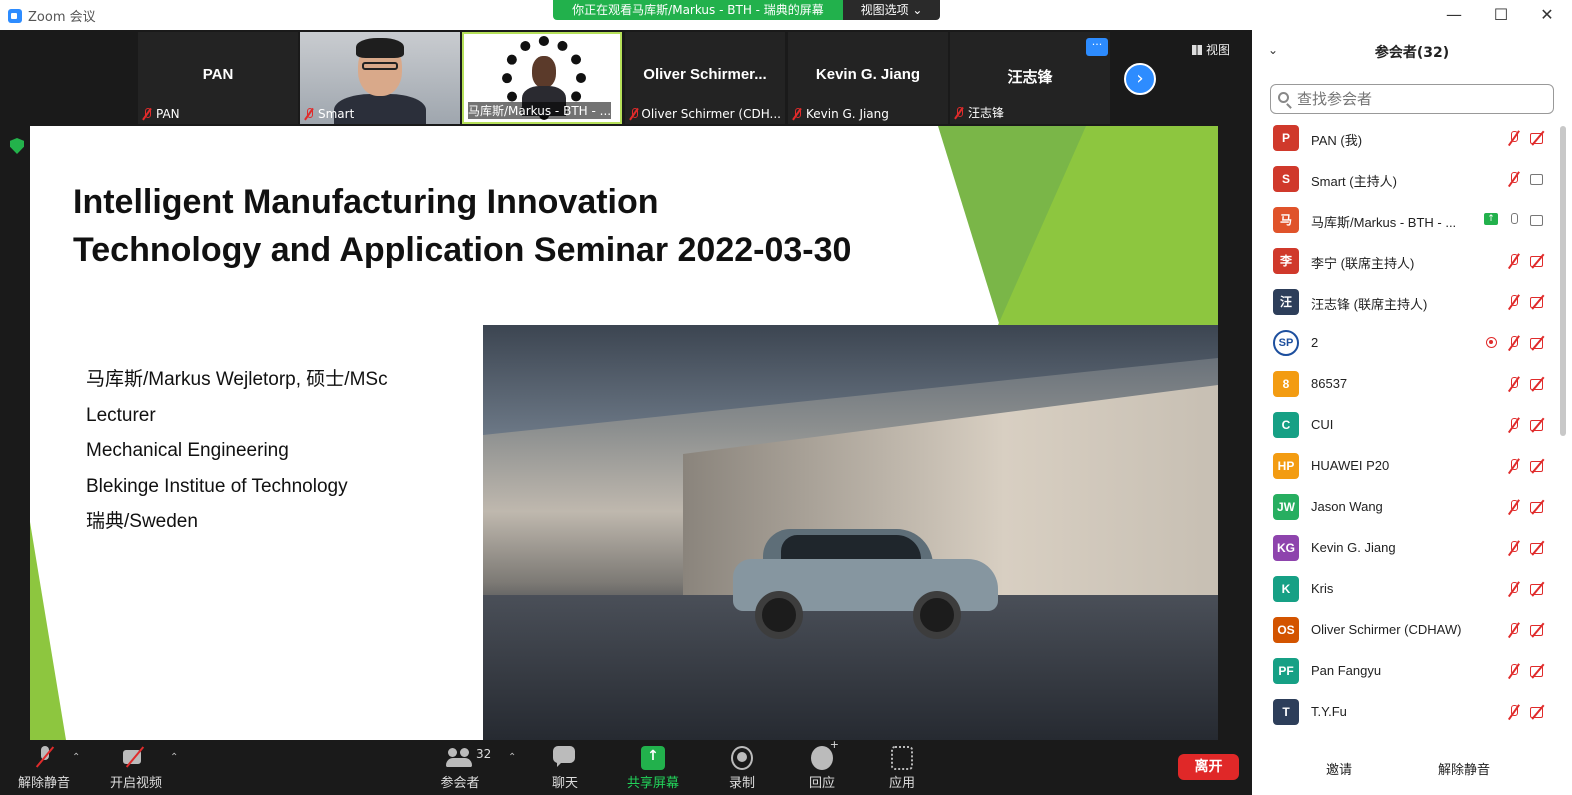 This screenshot has width=1572, height=795. I want to click on avatar: 8, so click(1286, 384).